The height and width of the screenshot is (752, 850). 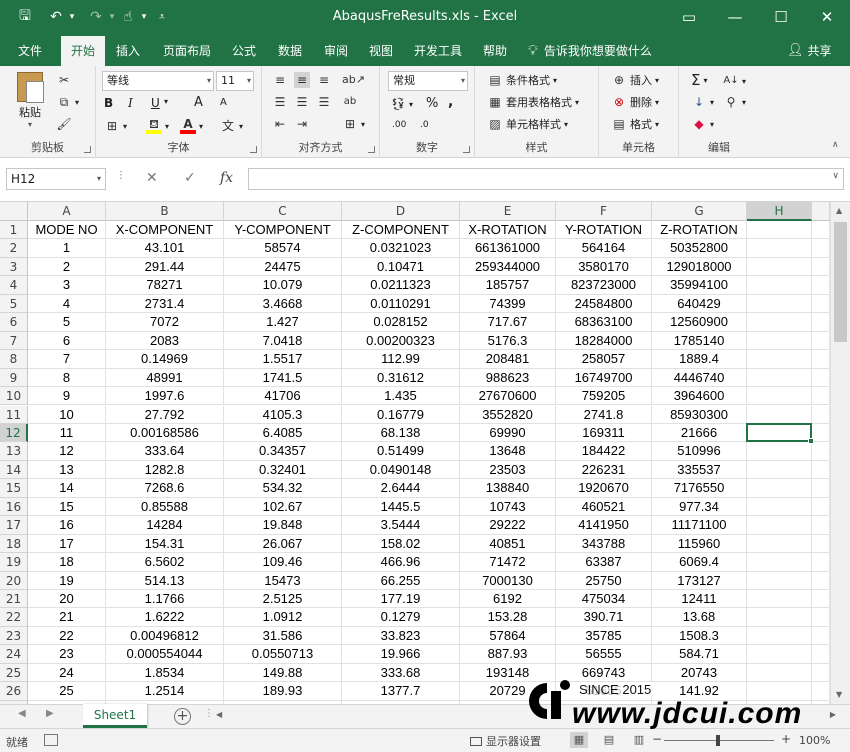 What do you see at coordinates (428, 81) in the screenshot?
I see `number-format-select: 常规 ▾` at bounding box center [428, 81].